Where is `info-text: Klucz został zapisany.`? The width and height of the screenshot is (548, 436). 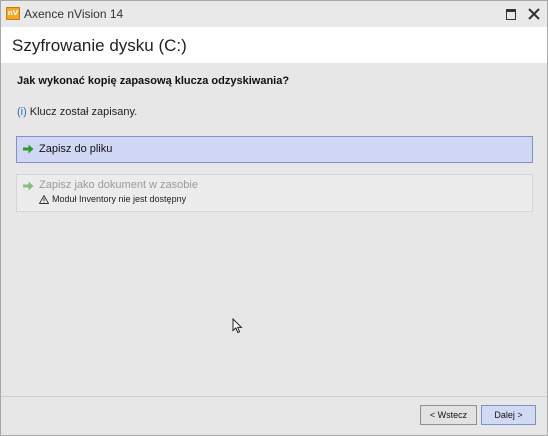 info-text: Klucz został zapisany. is located at coordinates (83, 112).